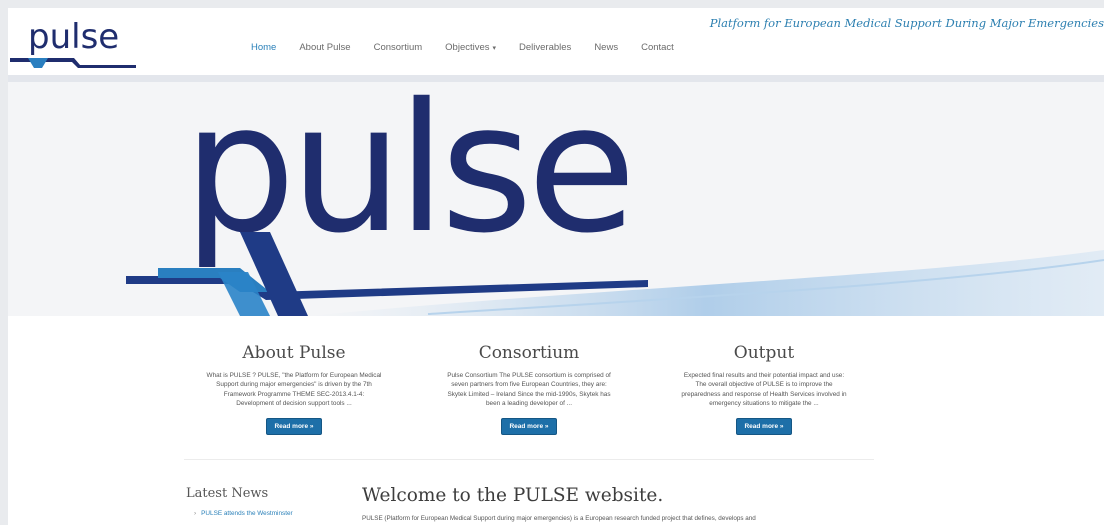 This screenshot has height=525, width=1104. I want to click on news-title: Latest News, so click(227, 493).